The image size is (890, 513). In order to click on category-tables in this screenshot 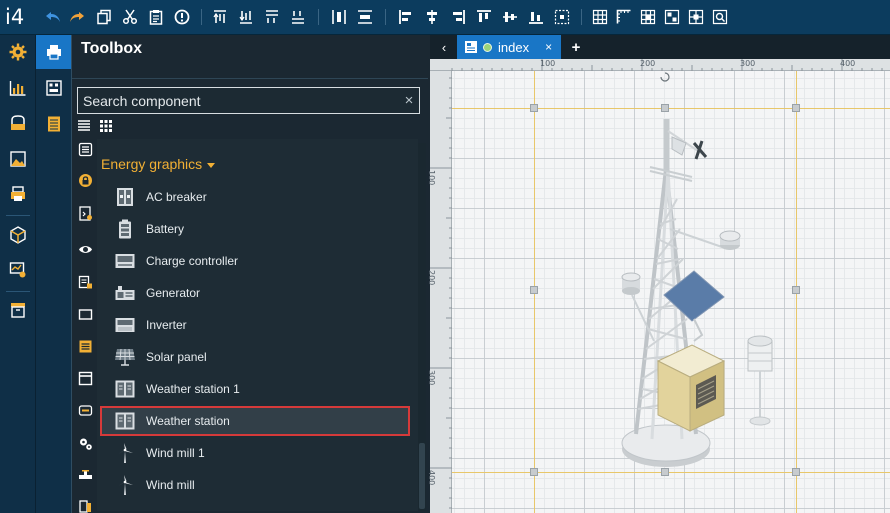, I will do `click(85, 346)`.